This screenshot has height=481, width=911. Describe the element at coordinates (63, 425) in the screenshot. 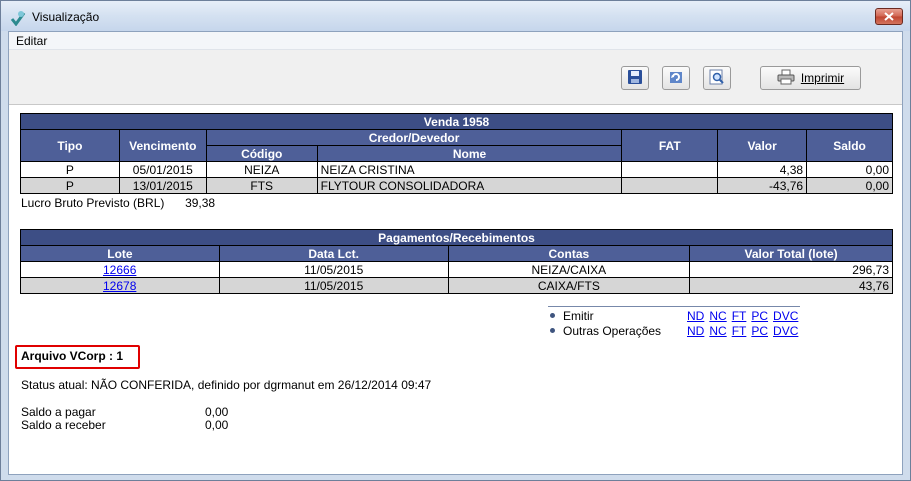

I see `saldo-receber-label: Saldo a receber` at that location.